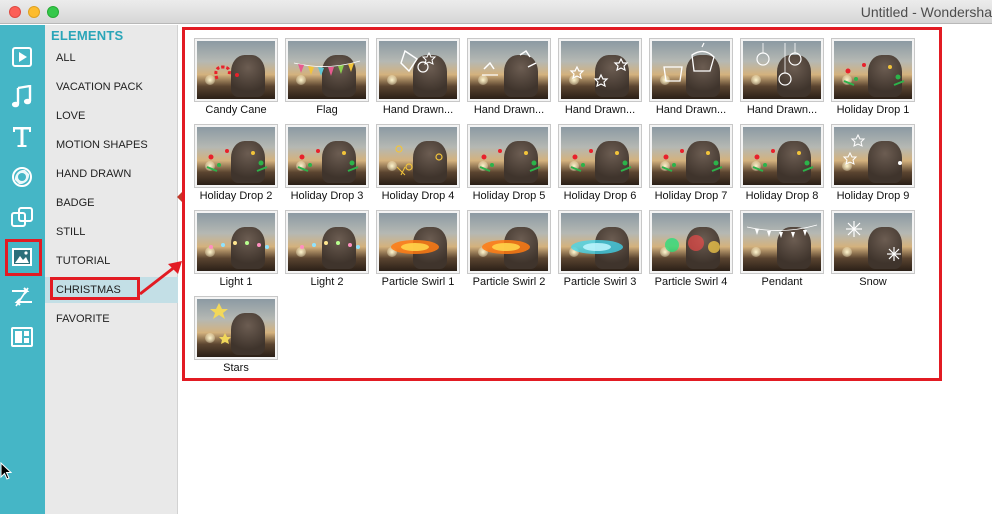  I want to click on element-tile: Holiday Drop 4, so click(412, 159).